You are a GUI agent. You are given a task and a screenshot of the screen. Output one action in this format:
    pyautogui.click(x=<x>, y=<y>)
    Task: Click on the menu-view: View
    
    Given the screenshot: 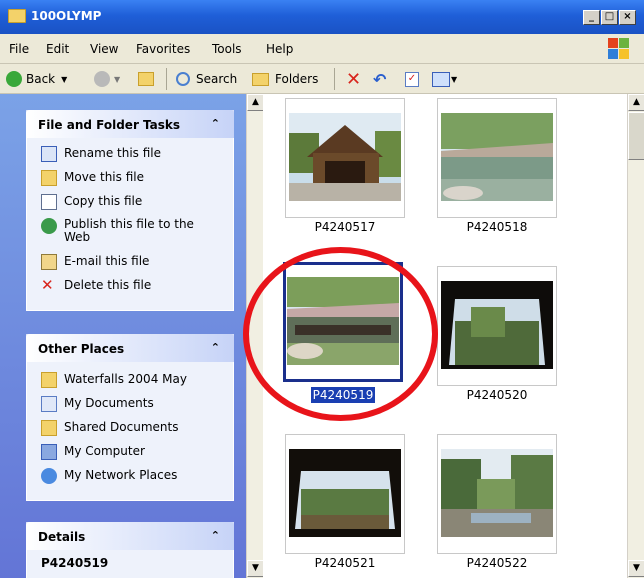 What is the action you would take?
    pyautogui.click(x=104, y=49)
    